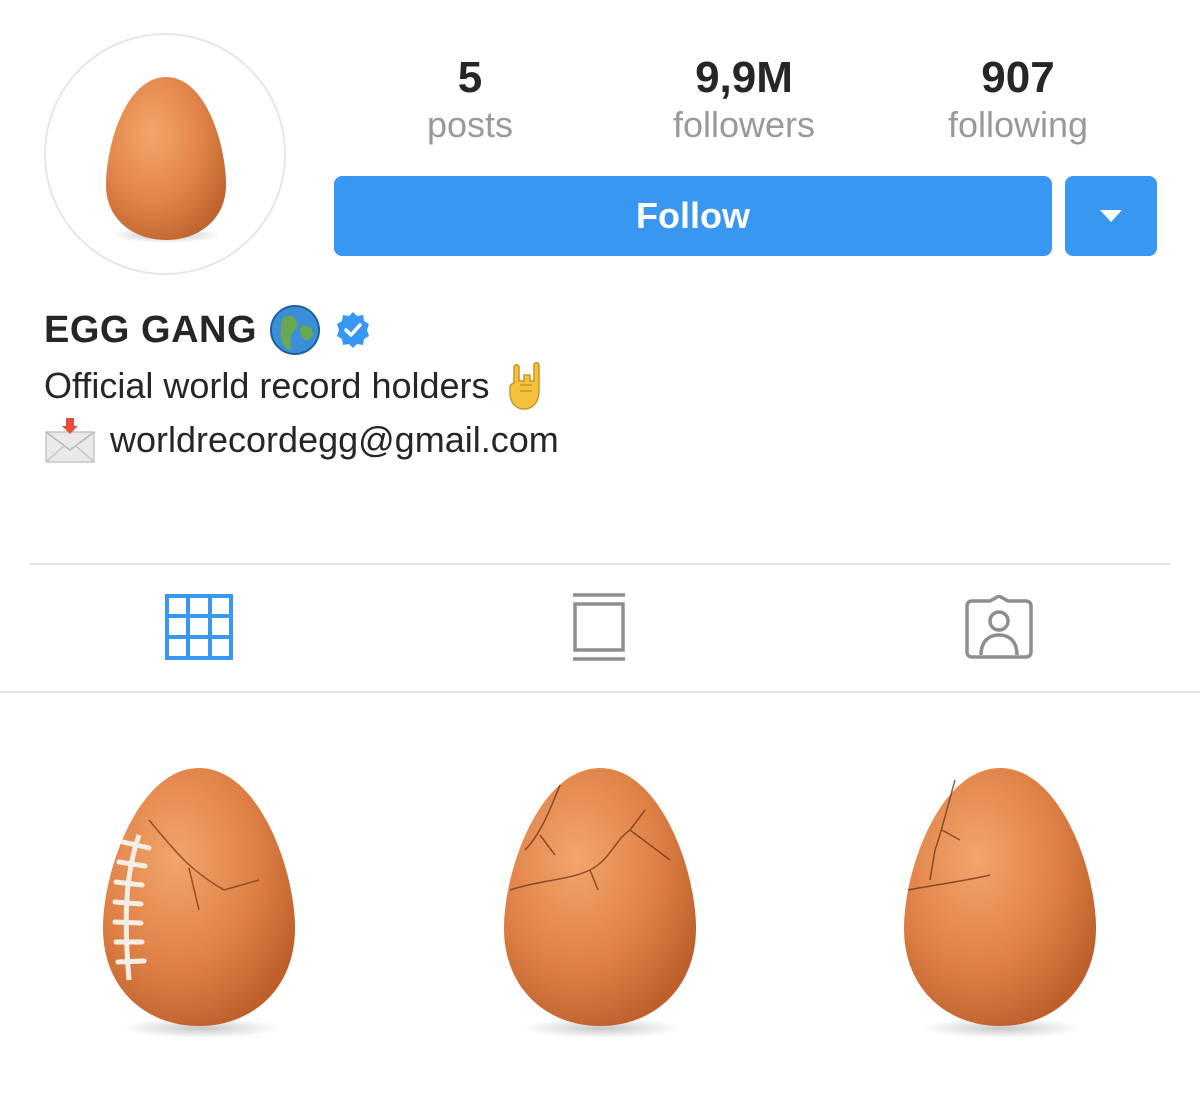 The image size is (1200, 1111). I want to click on stat-followers: 9,9M followers, so click(744, 99).